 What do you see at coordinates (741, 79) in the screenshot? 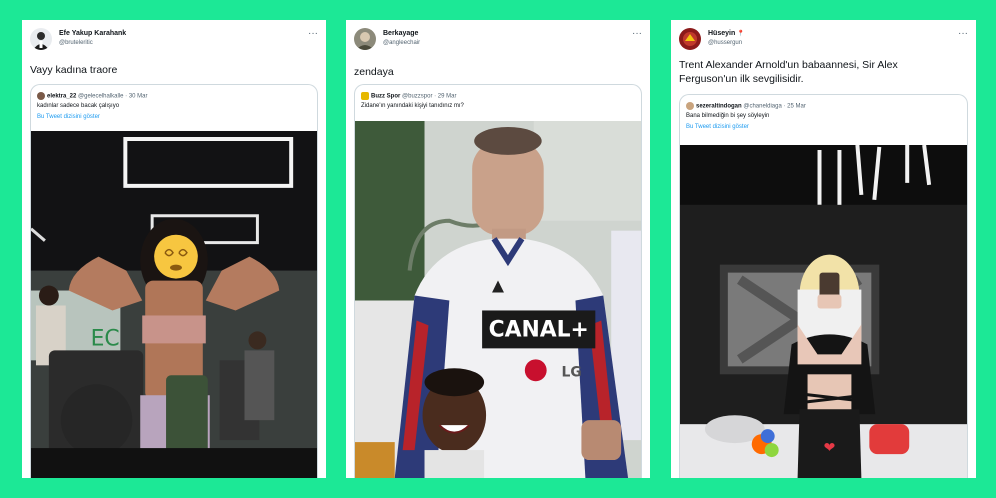
I see `tweet-text-line-2: Ferguson'un ilk sevgilisidir.` at bounding box center [741, 79].